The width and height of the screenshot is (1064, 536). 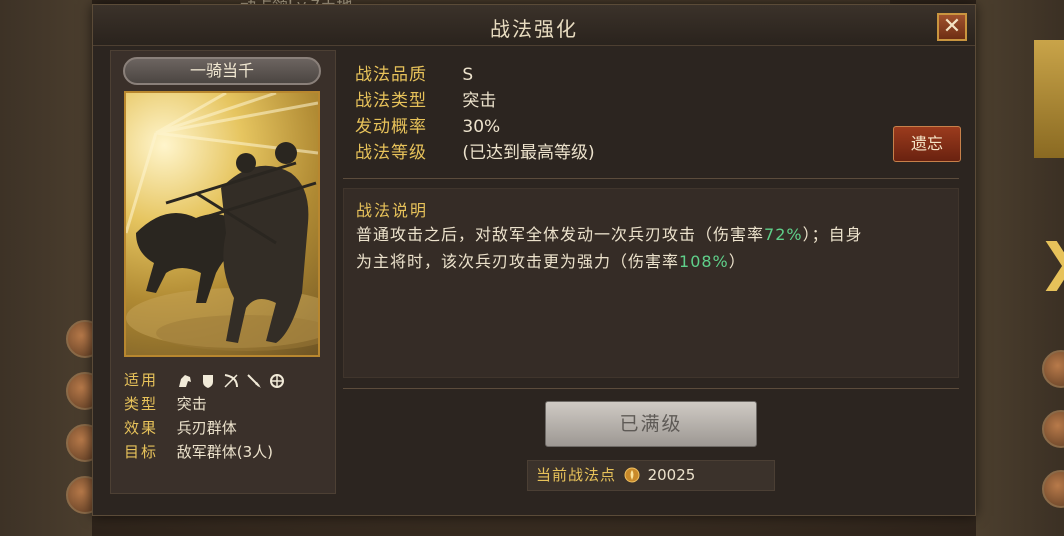 I want to click on dialog-header: 战法强化 ✕, so click(x=534, y=25).